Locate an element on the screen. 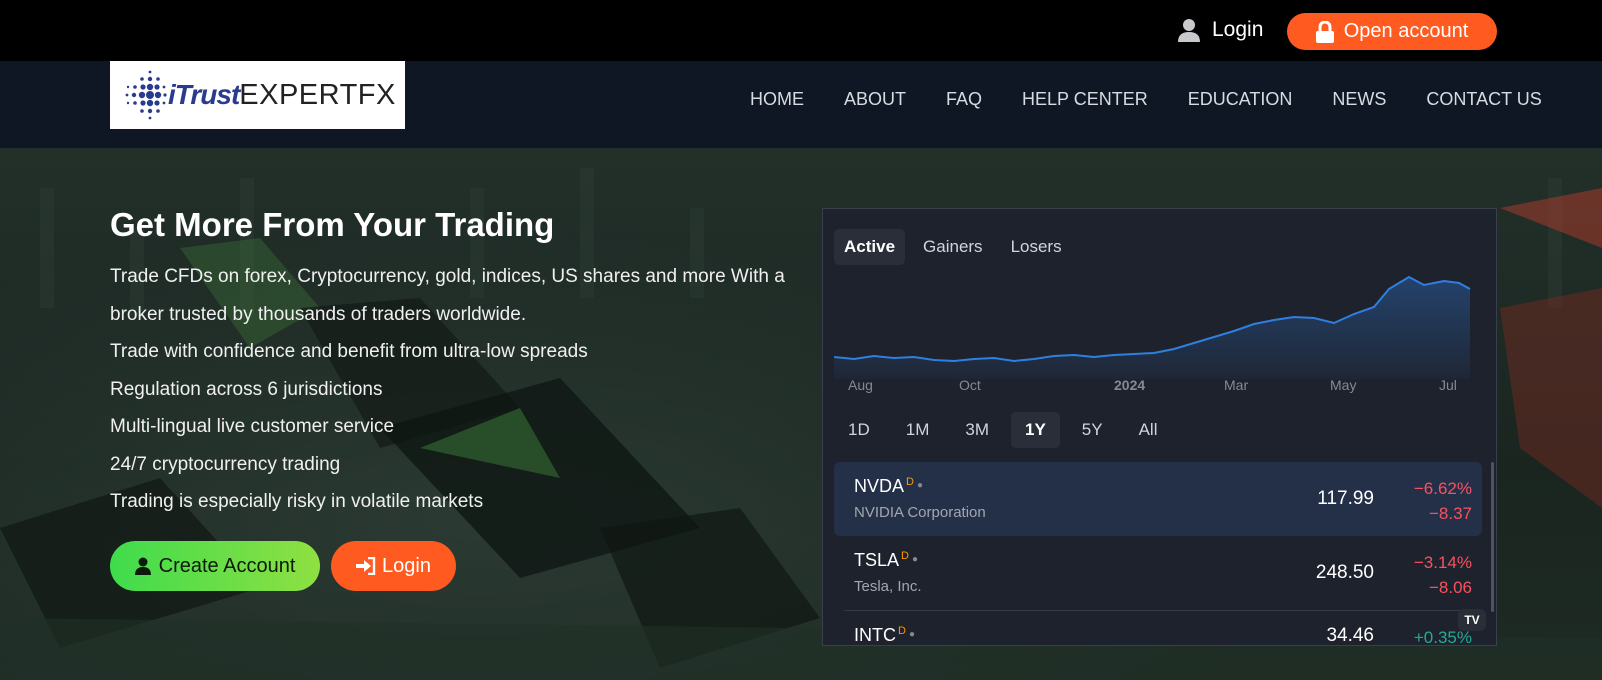 The height and width of the screenshot is (680, 1602). hero-title: Get More From Your Trading is located at coordinates (332, 224).